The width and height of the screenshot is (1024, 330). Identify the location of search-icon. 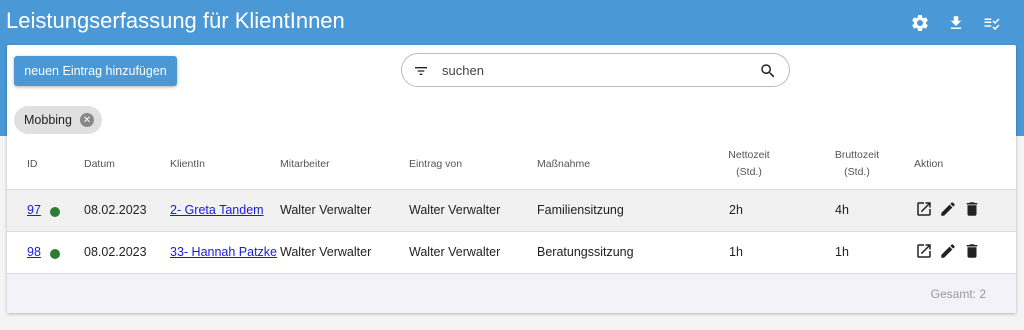
(768, 73).